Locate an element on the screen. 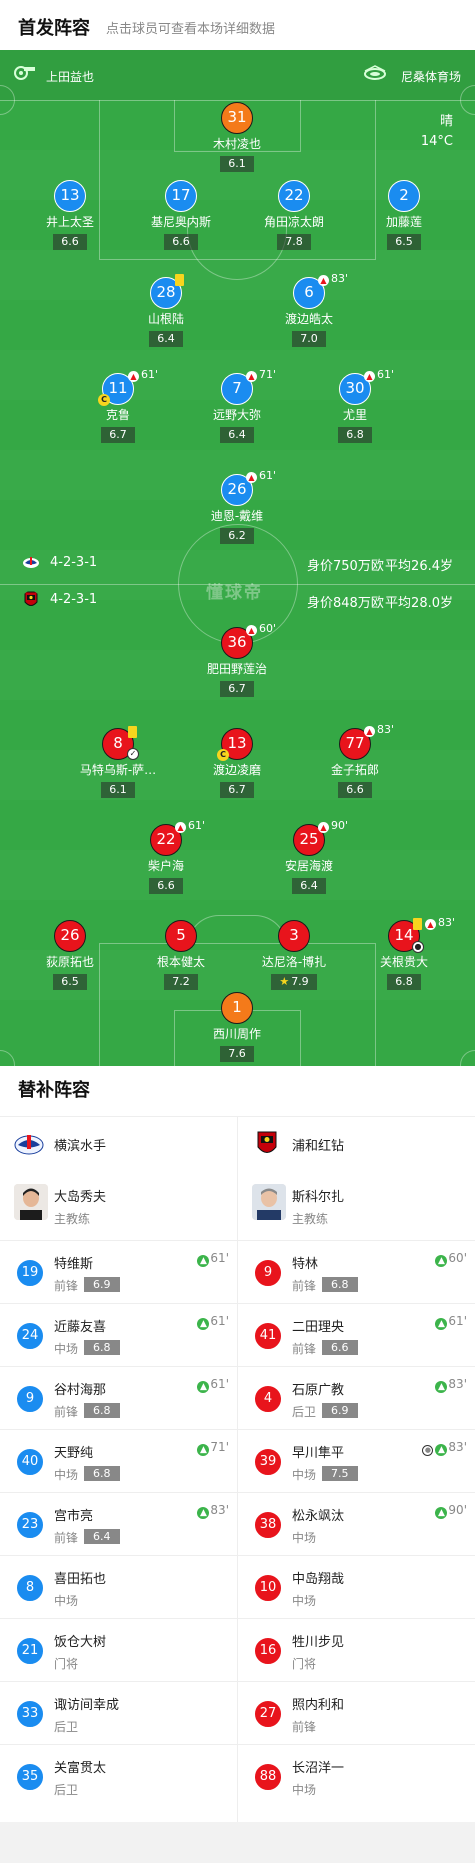 This screenshot has width=475, height=1863. player-home-2: 2 加藤莲 6.5 is located at coordinates (404, 215).